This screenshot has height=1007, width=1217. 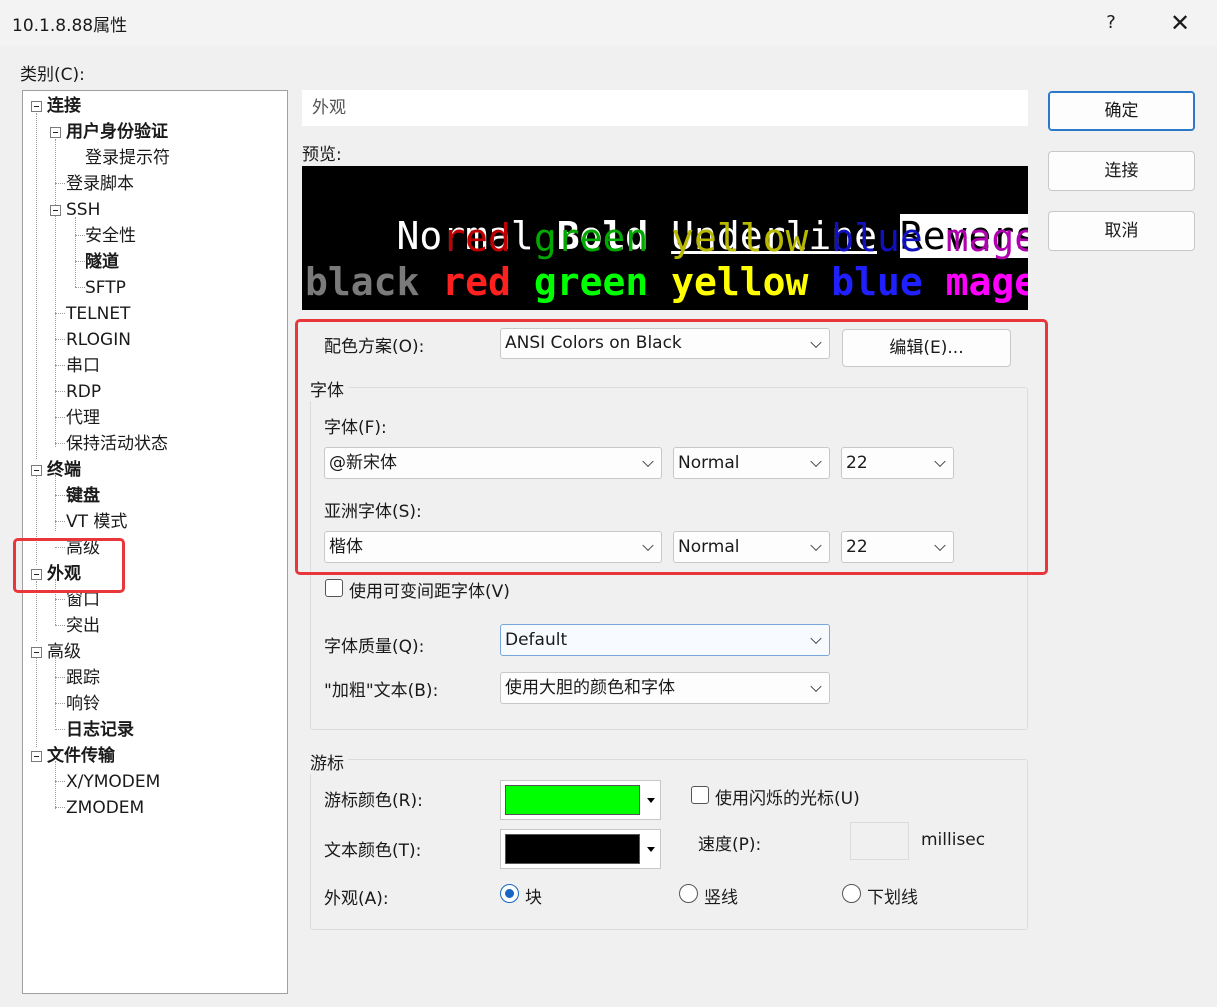 What do you see at coordinates (572, 800) in the screenshot?
I see `cursor-color-swatch` at bounding box center [572, 800].